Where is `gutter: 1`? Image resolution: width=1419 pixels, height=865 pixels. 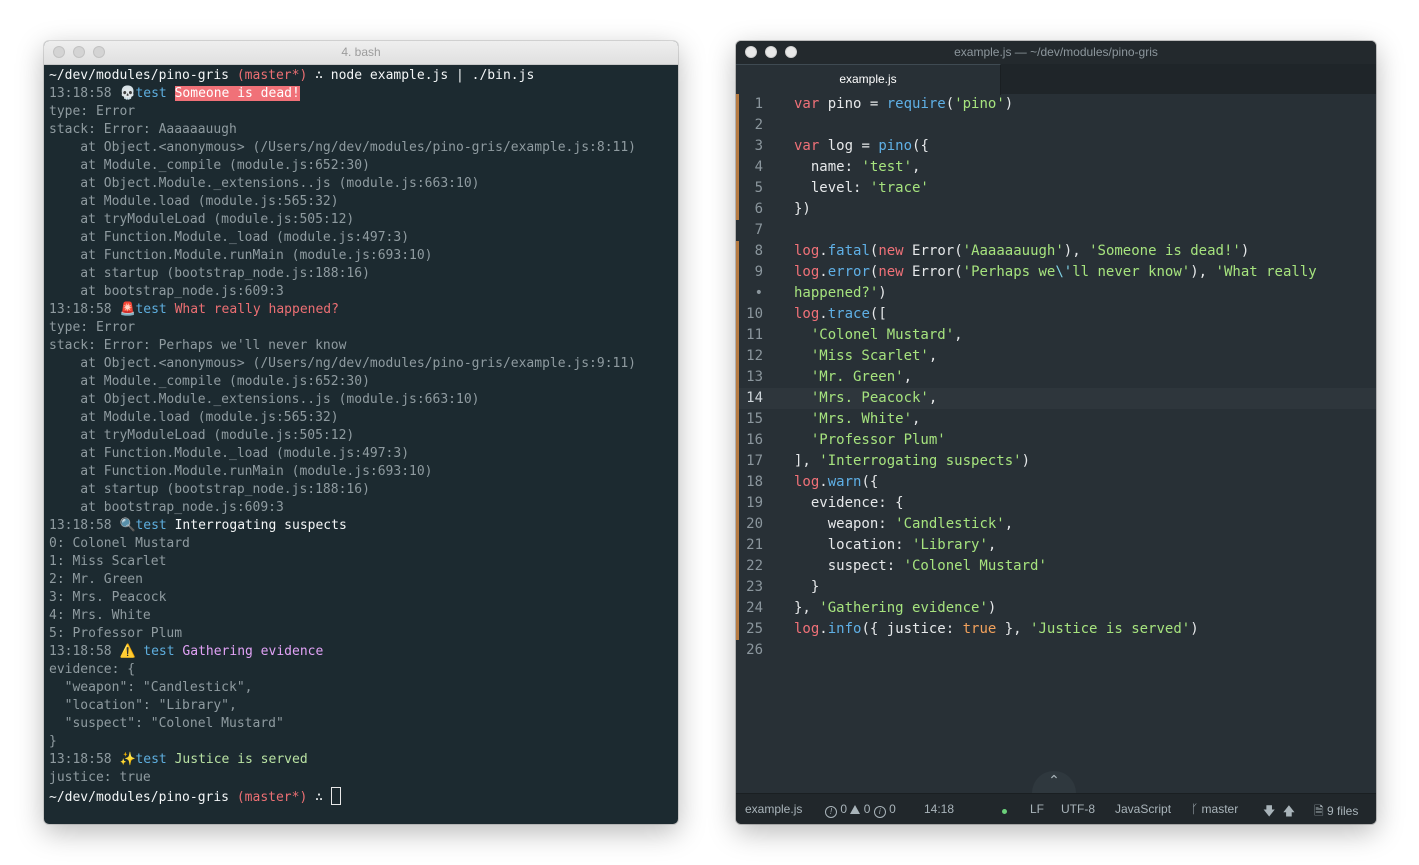 gutter: 1 is located at coordinates (766, 104).